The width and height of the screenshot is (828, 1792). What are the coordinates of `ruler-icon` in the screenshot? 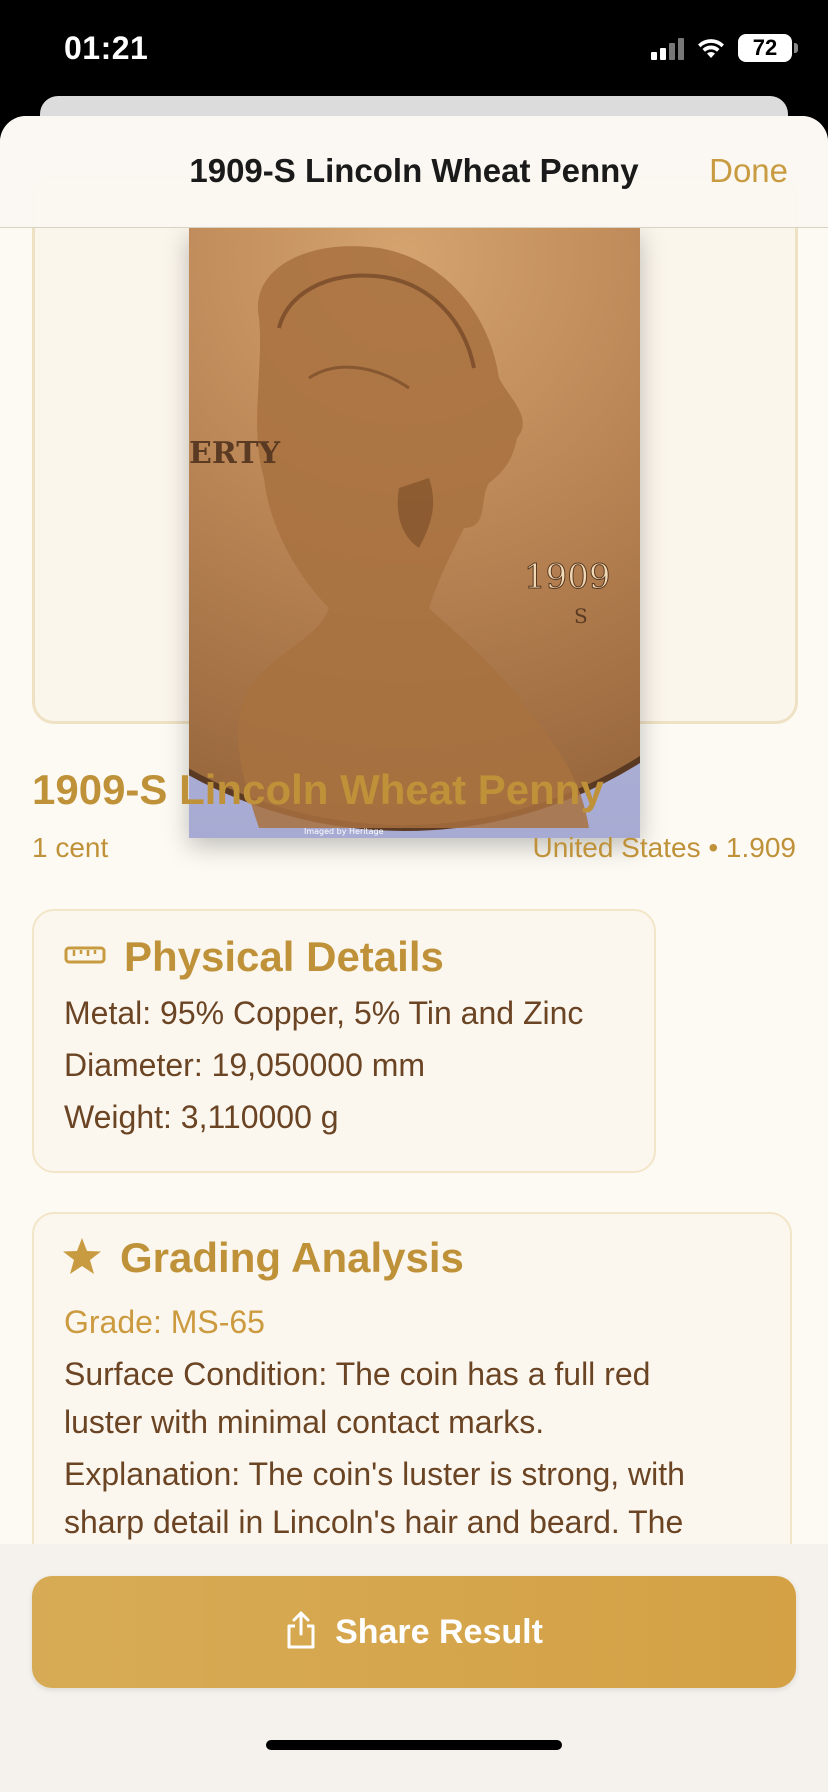 It's located at (85, 957).